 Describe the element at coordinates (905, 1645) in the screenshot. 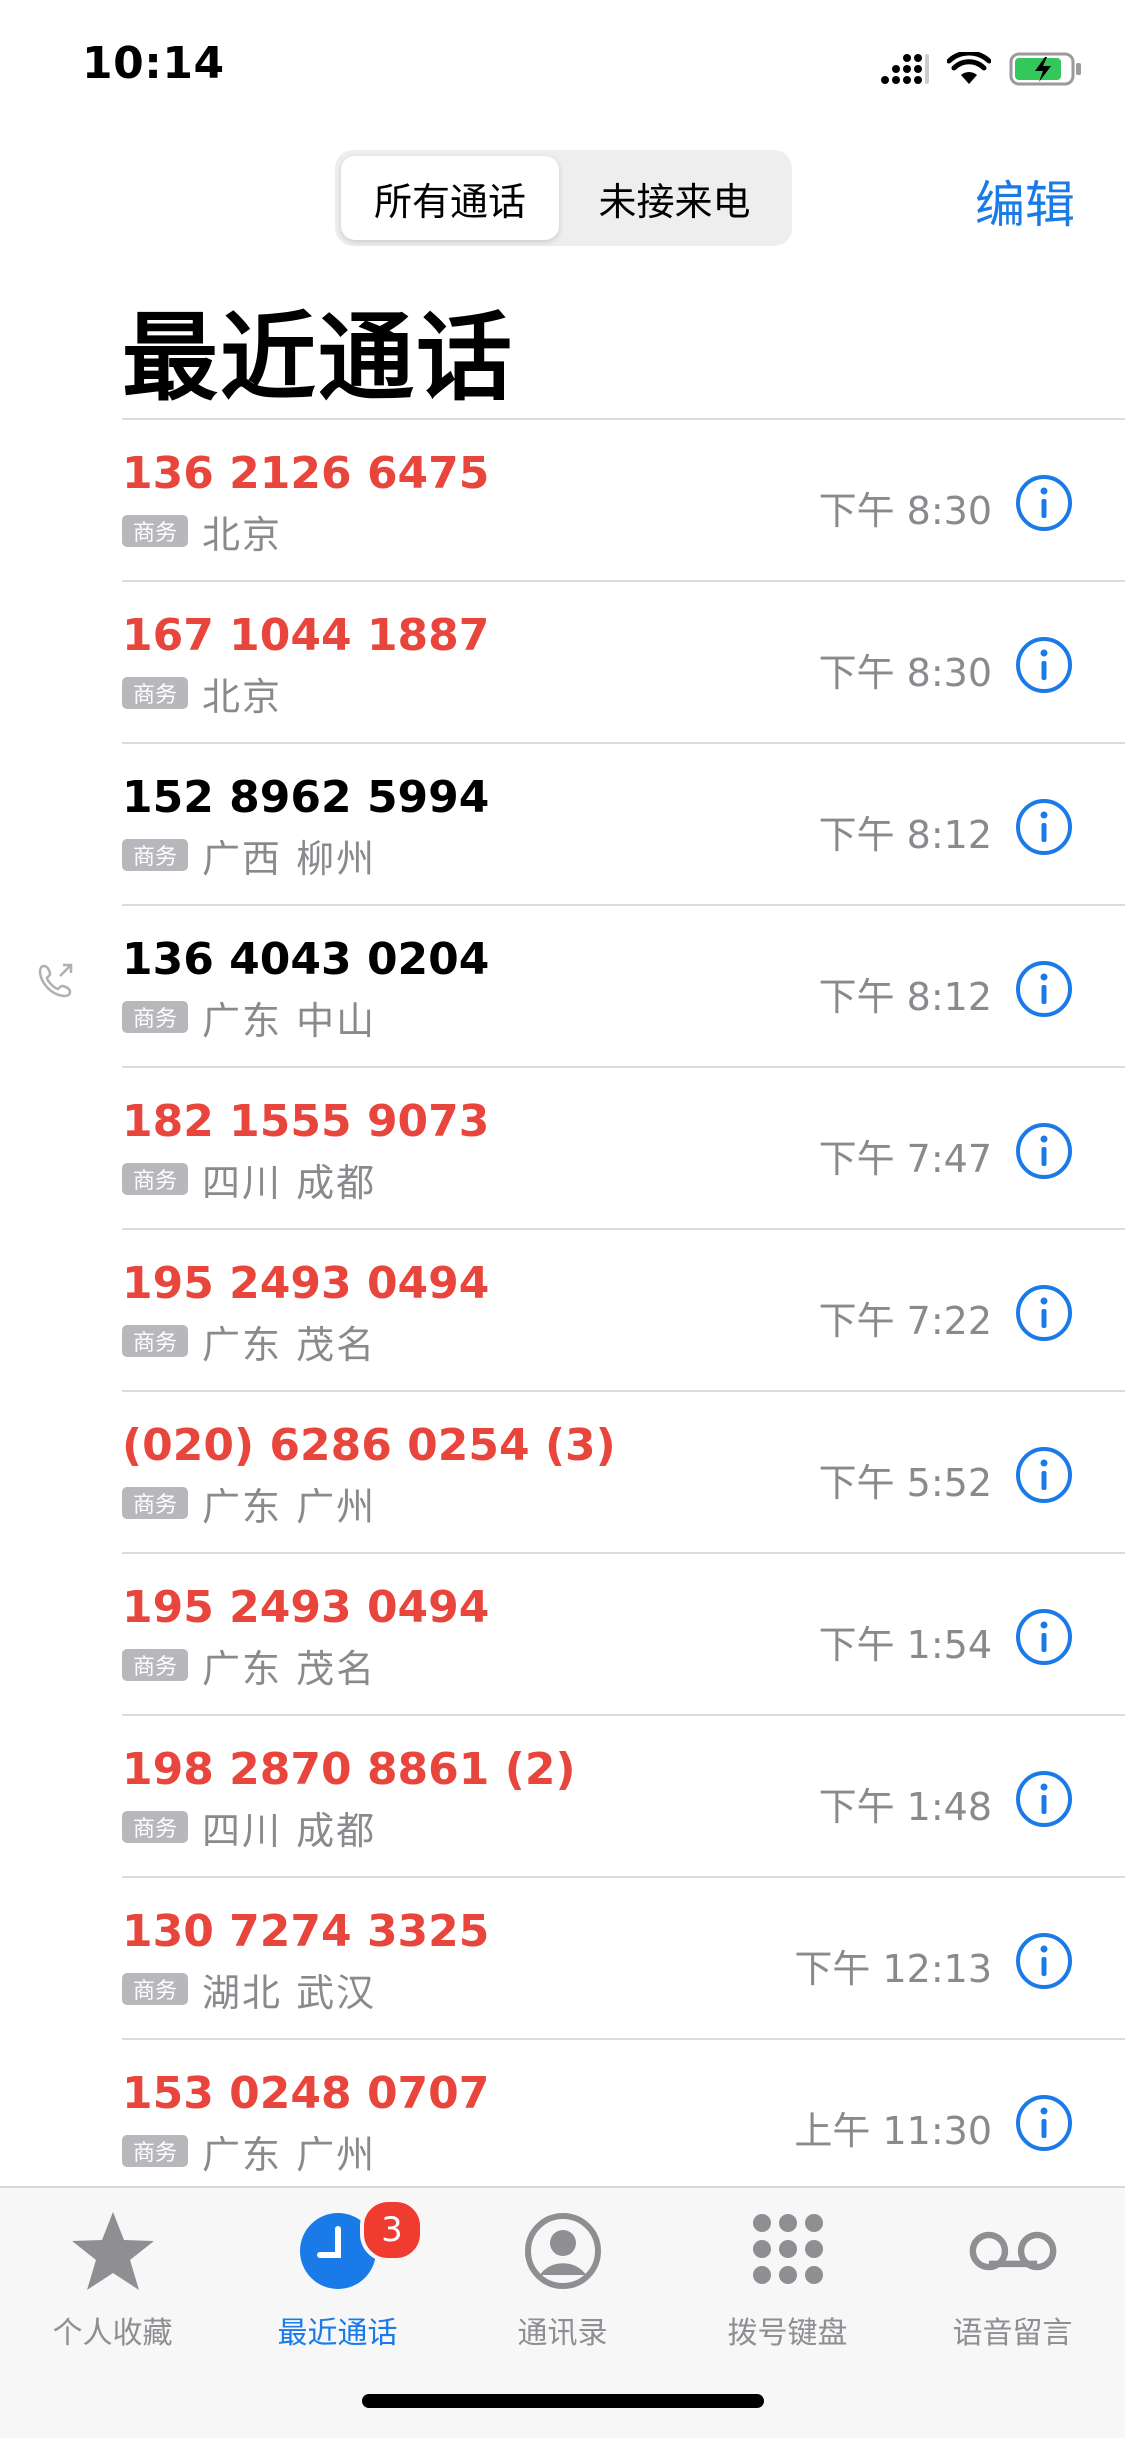

I see `call-time: 下午 1:54` at that location.